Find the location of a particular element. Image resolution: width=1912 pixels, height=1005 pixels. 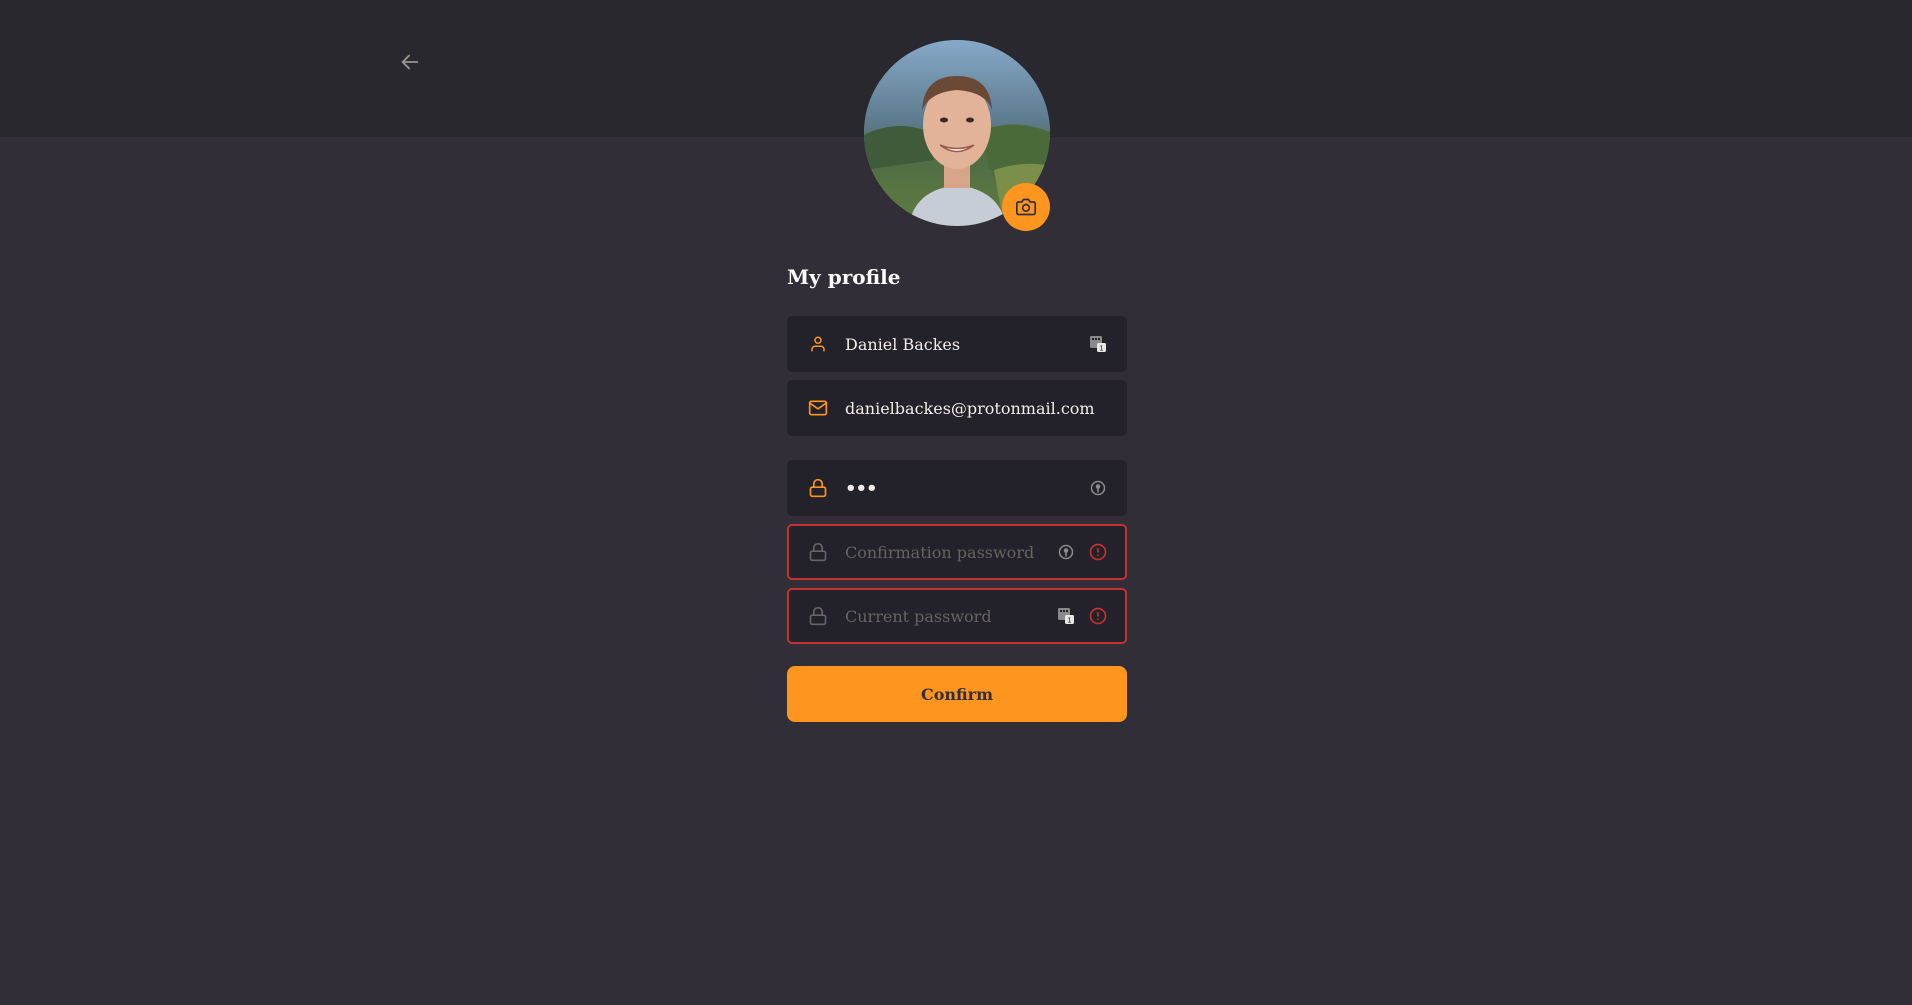

name-field: 1 is located at coordinates (957, 344).